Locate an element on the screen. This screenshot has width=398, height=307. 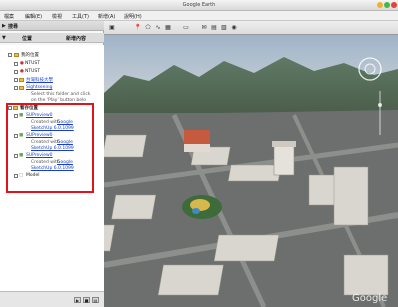
tree-item-ntust-chinese: 台灣科技大學 is located at coordinates (39, 80).